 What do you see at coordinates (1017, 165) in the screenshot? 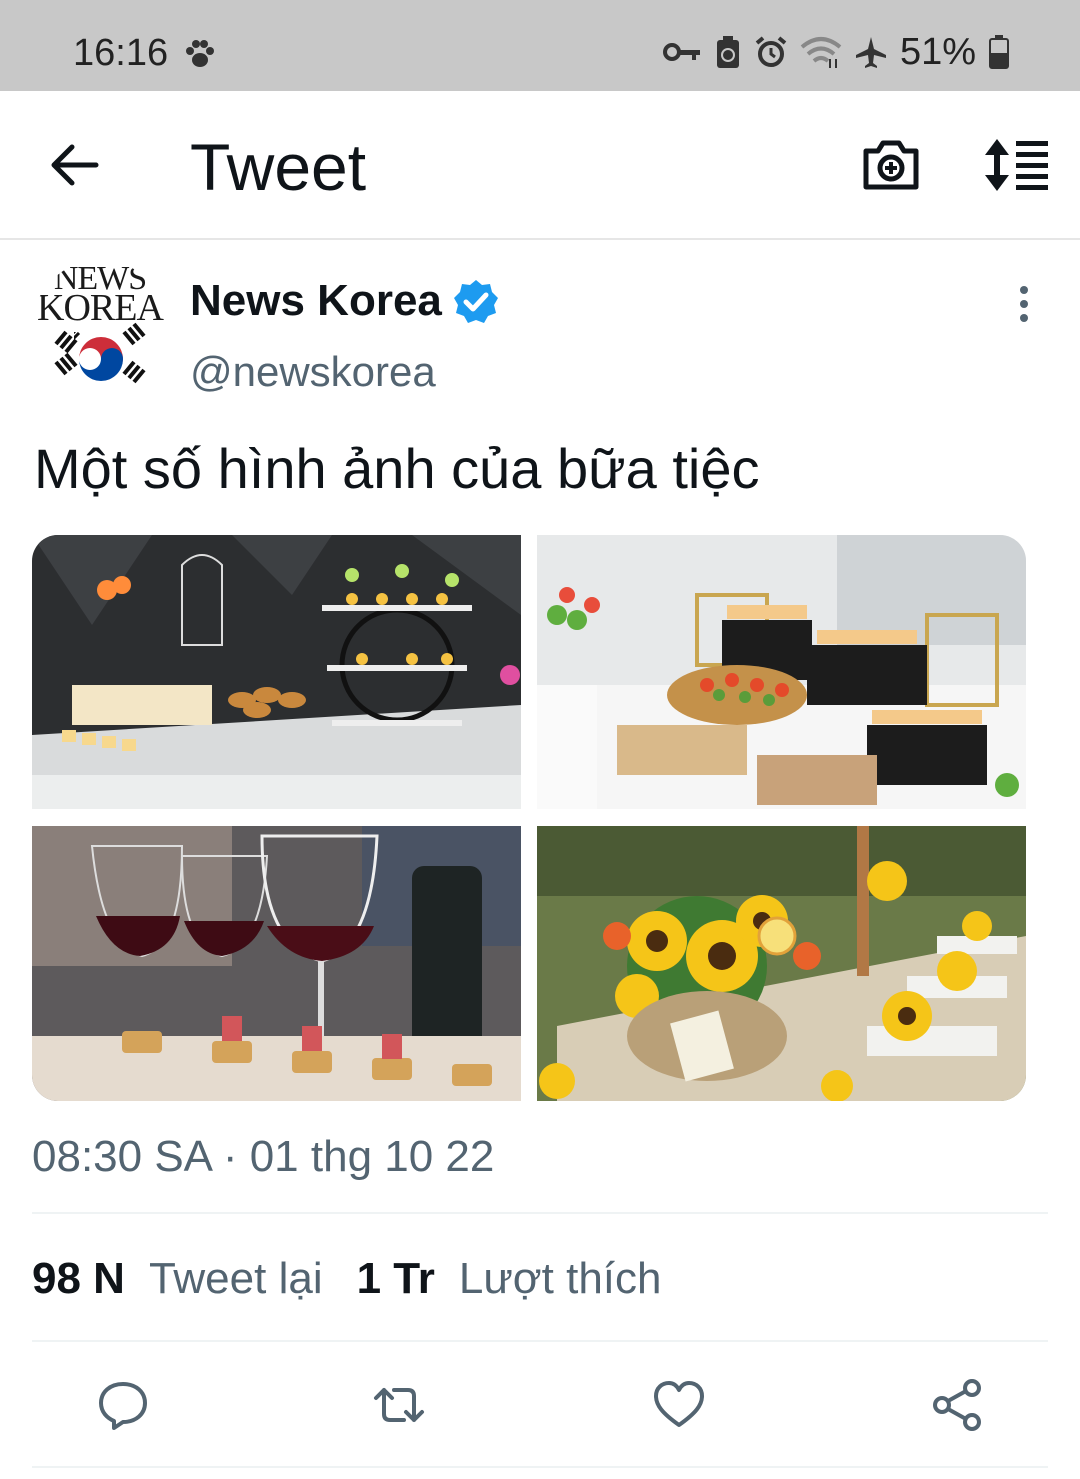
I see `sort-icon` at bounding box center [1017, 165].